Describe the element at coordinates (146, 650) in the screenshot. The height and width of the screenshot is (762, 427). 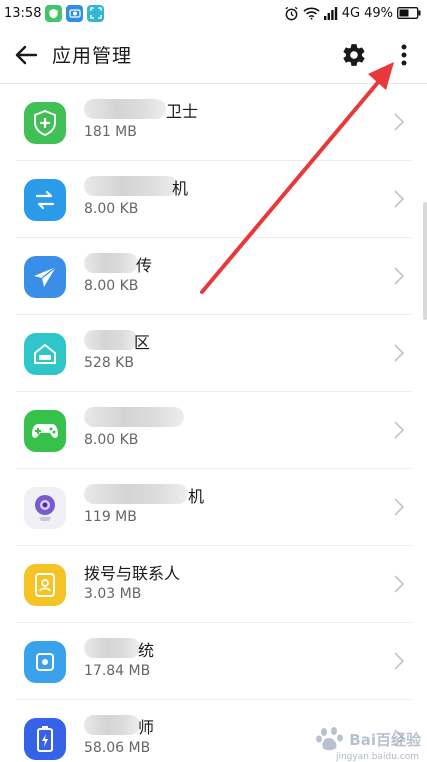
I see `app-name: 统` at that location.